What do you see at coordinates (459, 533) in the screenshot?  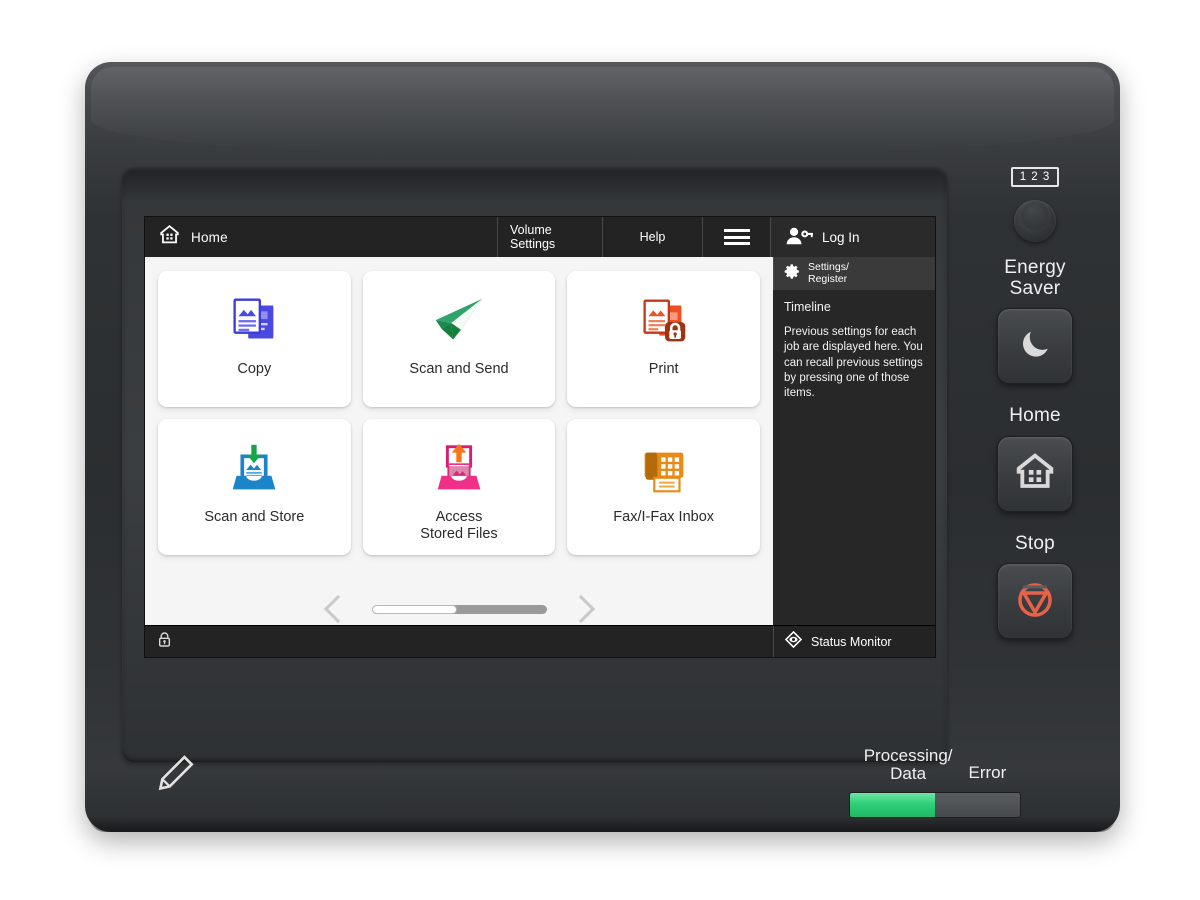 I see `tile-label-line-2: Stored Files` at bounding box center [459, 533].